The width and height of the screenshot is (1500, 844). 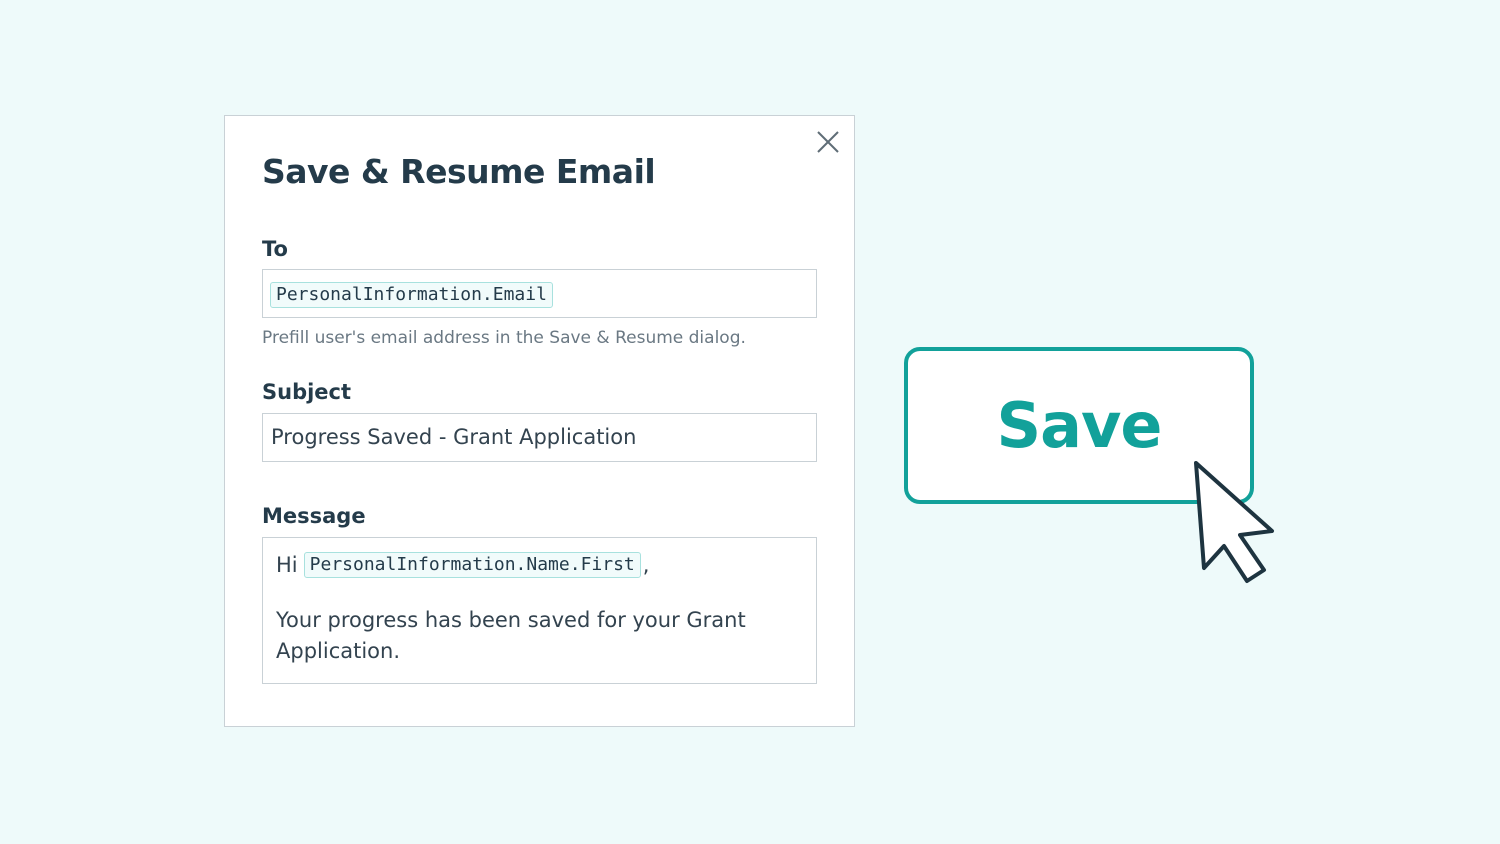 What do you see at coordinates (307, 392) in the screenshot?
I see `subject-label: Subject` at bounding box center [307, 392].